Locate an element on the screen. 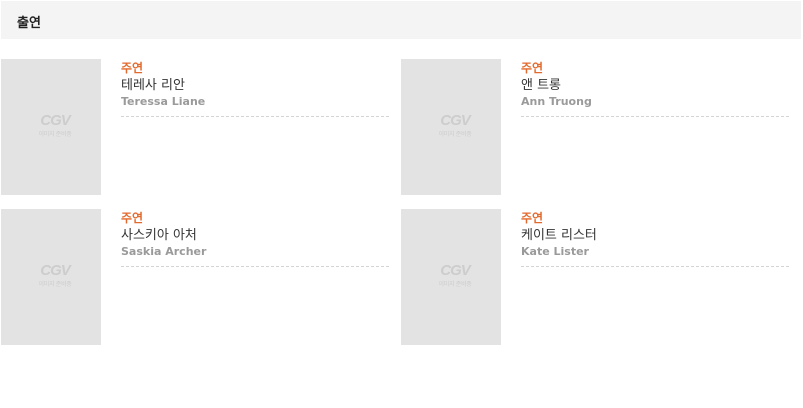 Image resolution: width=803 pixels, height=408 pixels. section-header: 출연 is located at coordinates (401, 20).